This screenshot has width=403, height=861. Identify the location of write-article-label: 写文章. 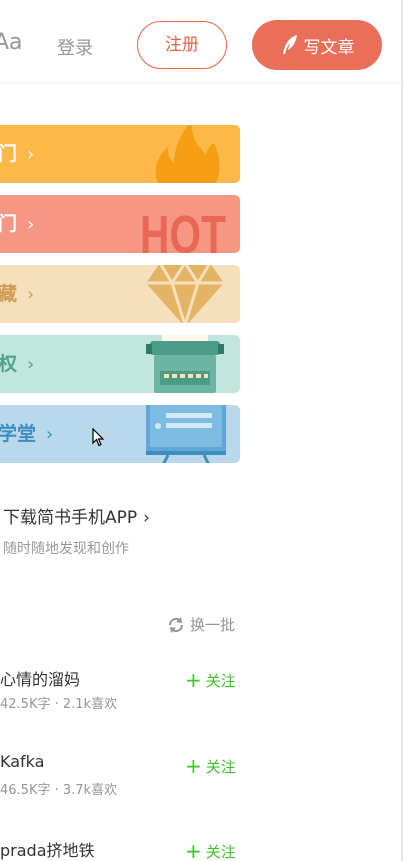
(329, 47).